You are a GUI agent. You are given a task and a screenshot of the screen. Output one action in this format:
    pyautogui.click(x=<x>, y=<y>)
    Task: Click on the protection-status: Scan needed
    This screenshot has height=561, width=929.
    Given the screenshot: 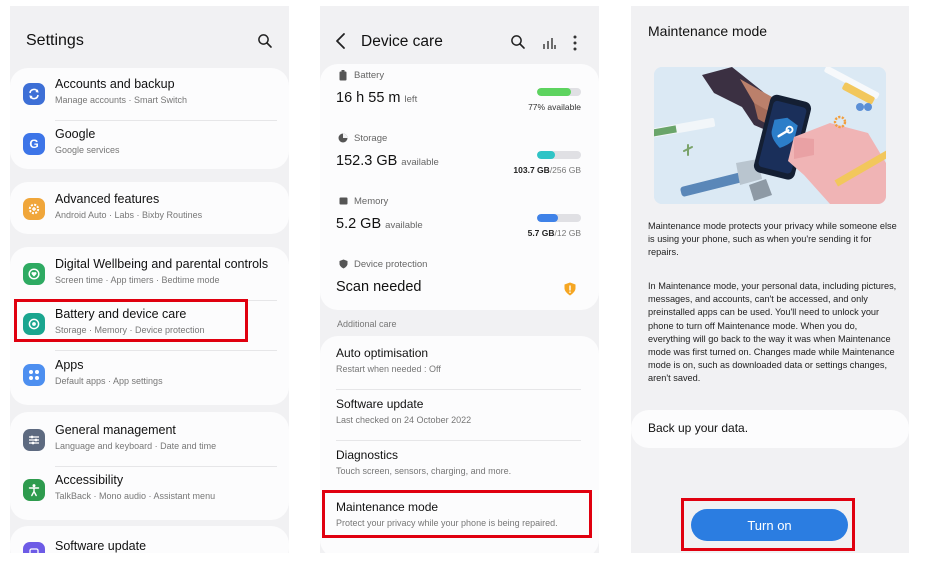 What is the action you would take?
    pyautogui.click(x=379, y=287)
    